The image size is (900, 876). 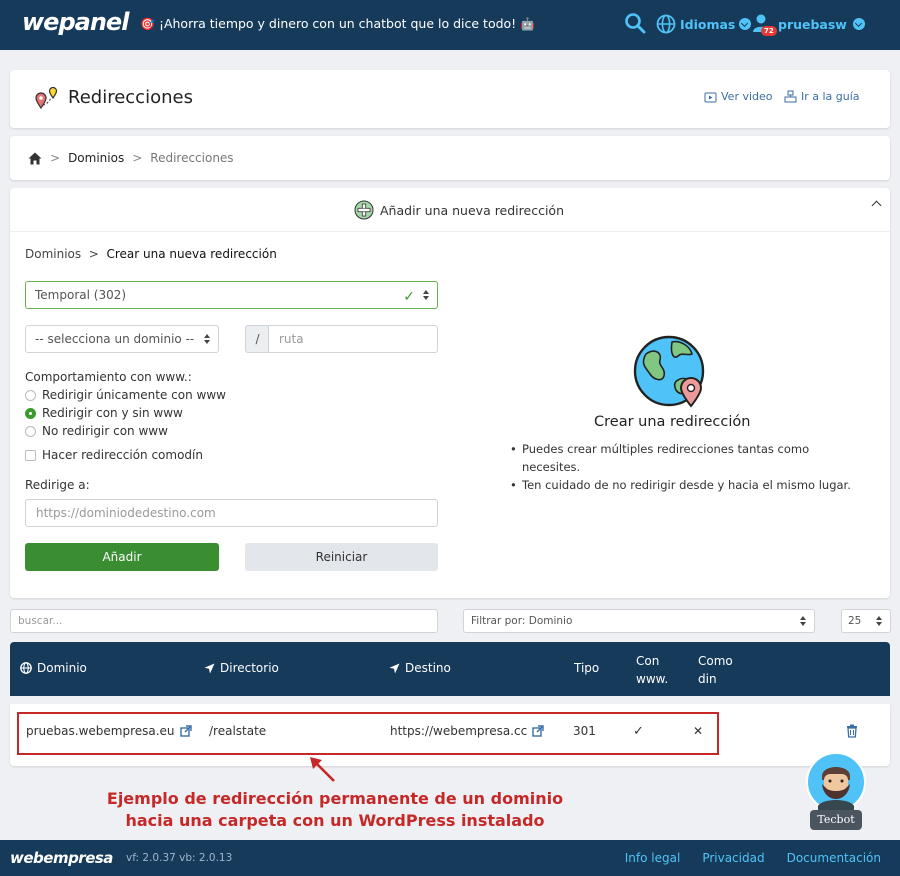 I want to click on chatbot-label: Tecbot, so click(x=836, y=820).